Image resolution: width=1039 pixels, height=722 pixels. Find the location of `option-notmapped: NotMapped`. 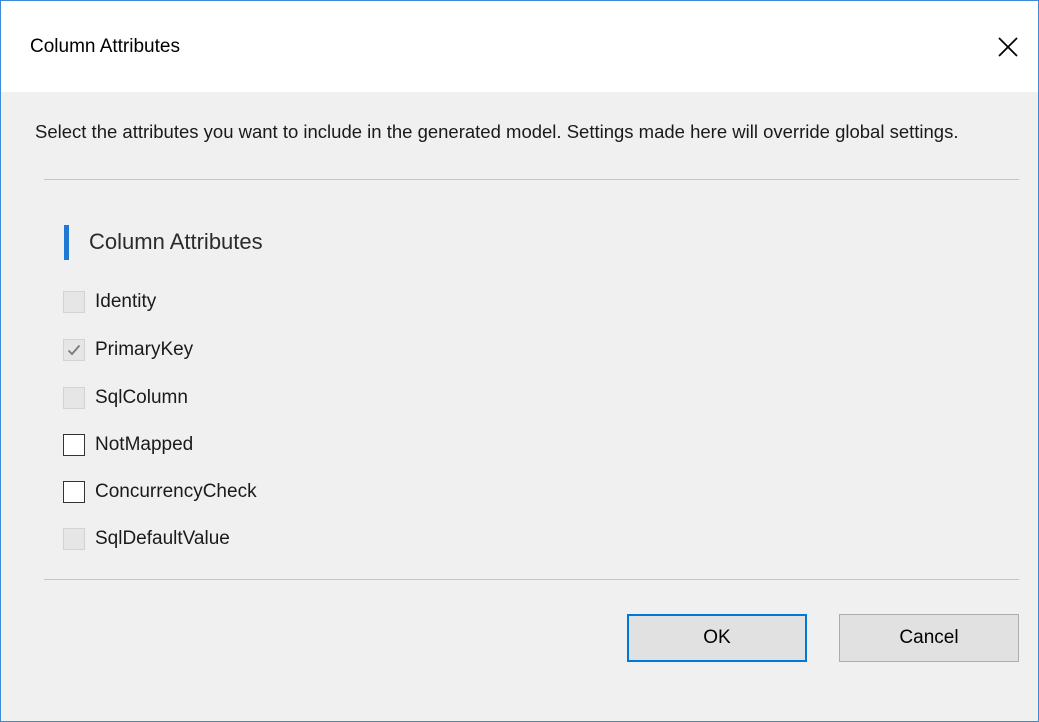

option-notmapped: NotMapped is located at coordinates (128, 445).